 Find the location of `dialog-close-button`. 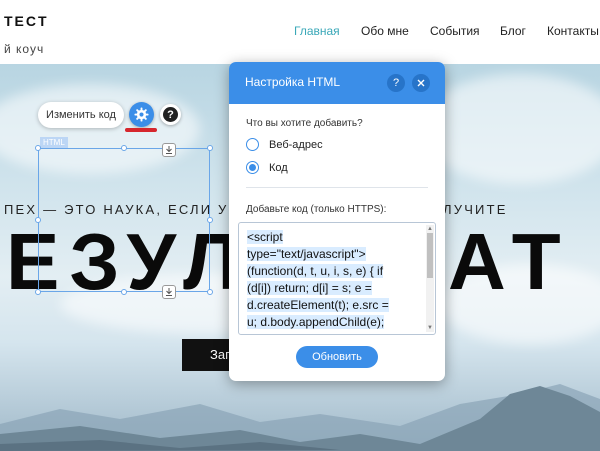

dialog-close-button is located at coordinates (421, 83).